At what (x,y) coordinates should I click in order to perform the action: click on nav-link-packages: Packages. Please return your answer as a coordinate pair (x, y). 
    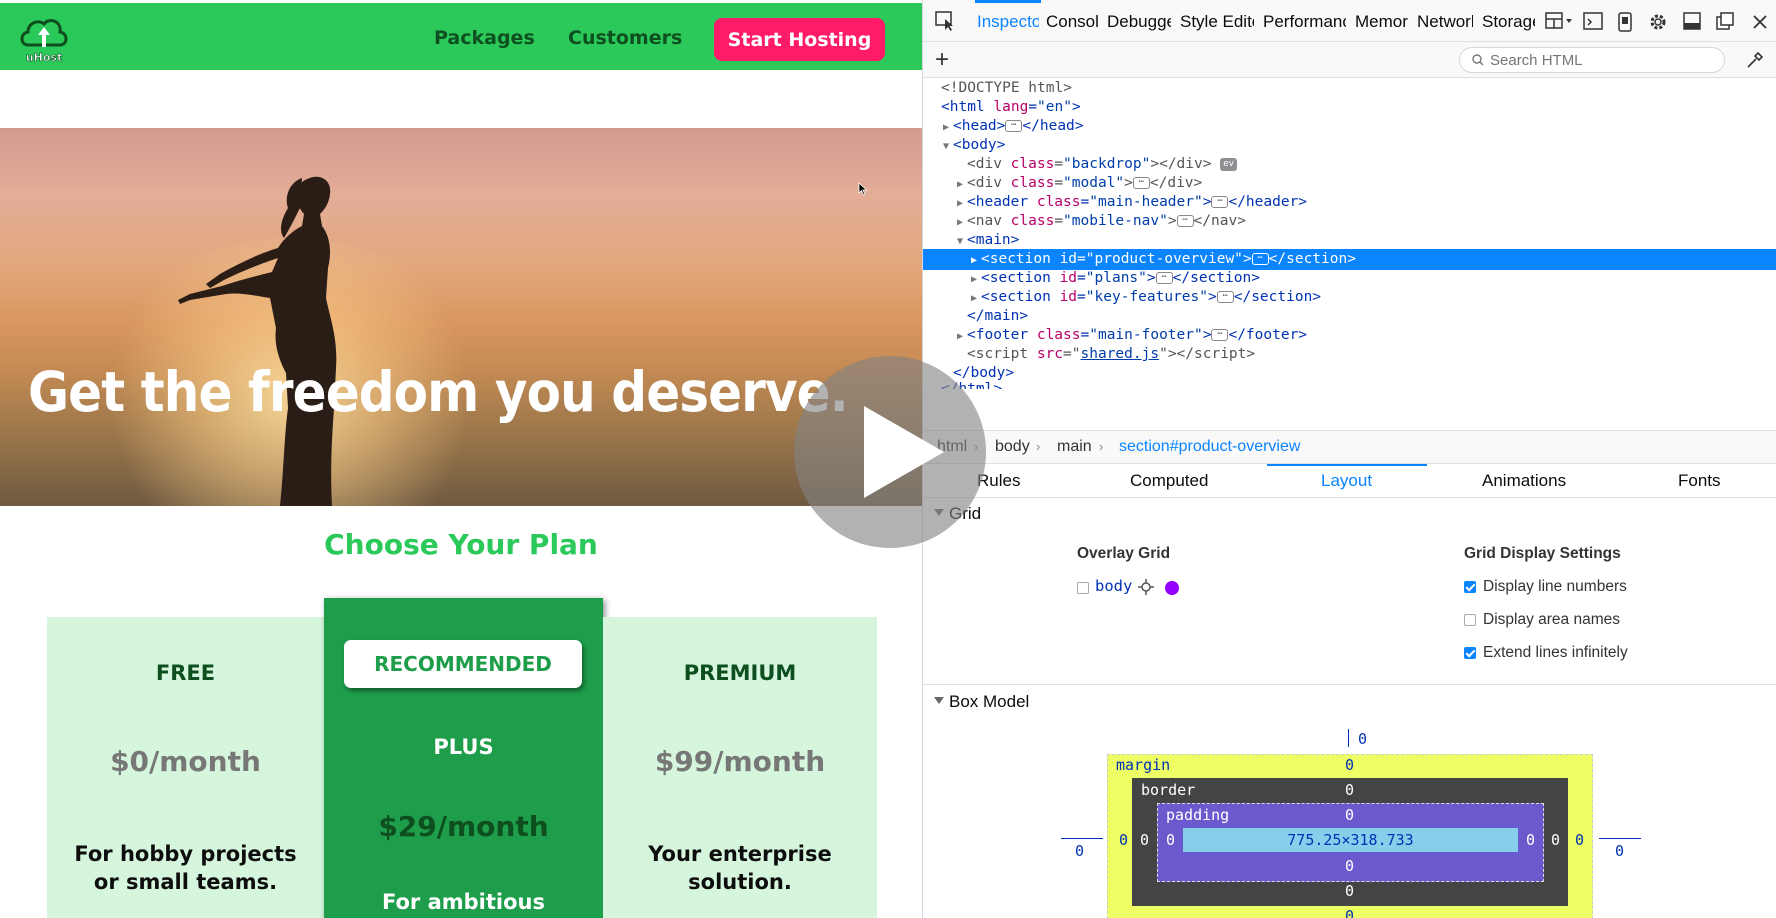
    Looking at the image, I should click on (484, 38).